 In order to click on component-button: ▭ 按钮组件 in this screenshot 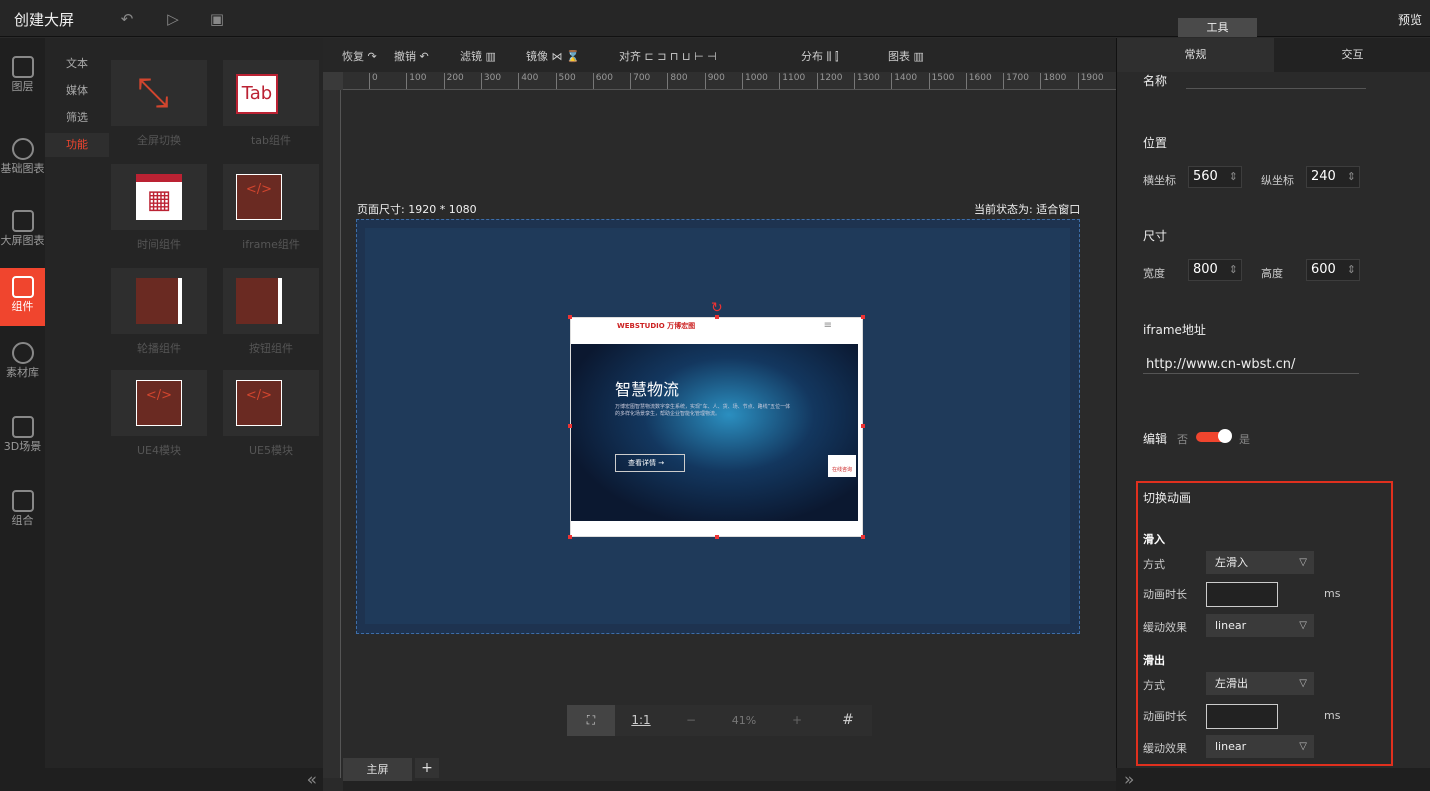, I will do `click(271, 316)`.